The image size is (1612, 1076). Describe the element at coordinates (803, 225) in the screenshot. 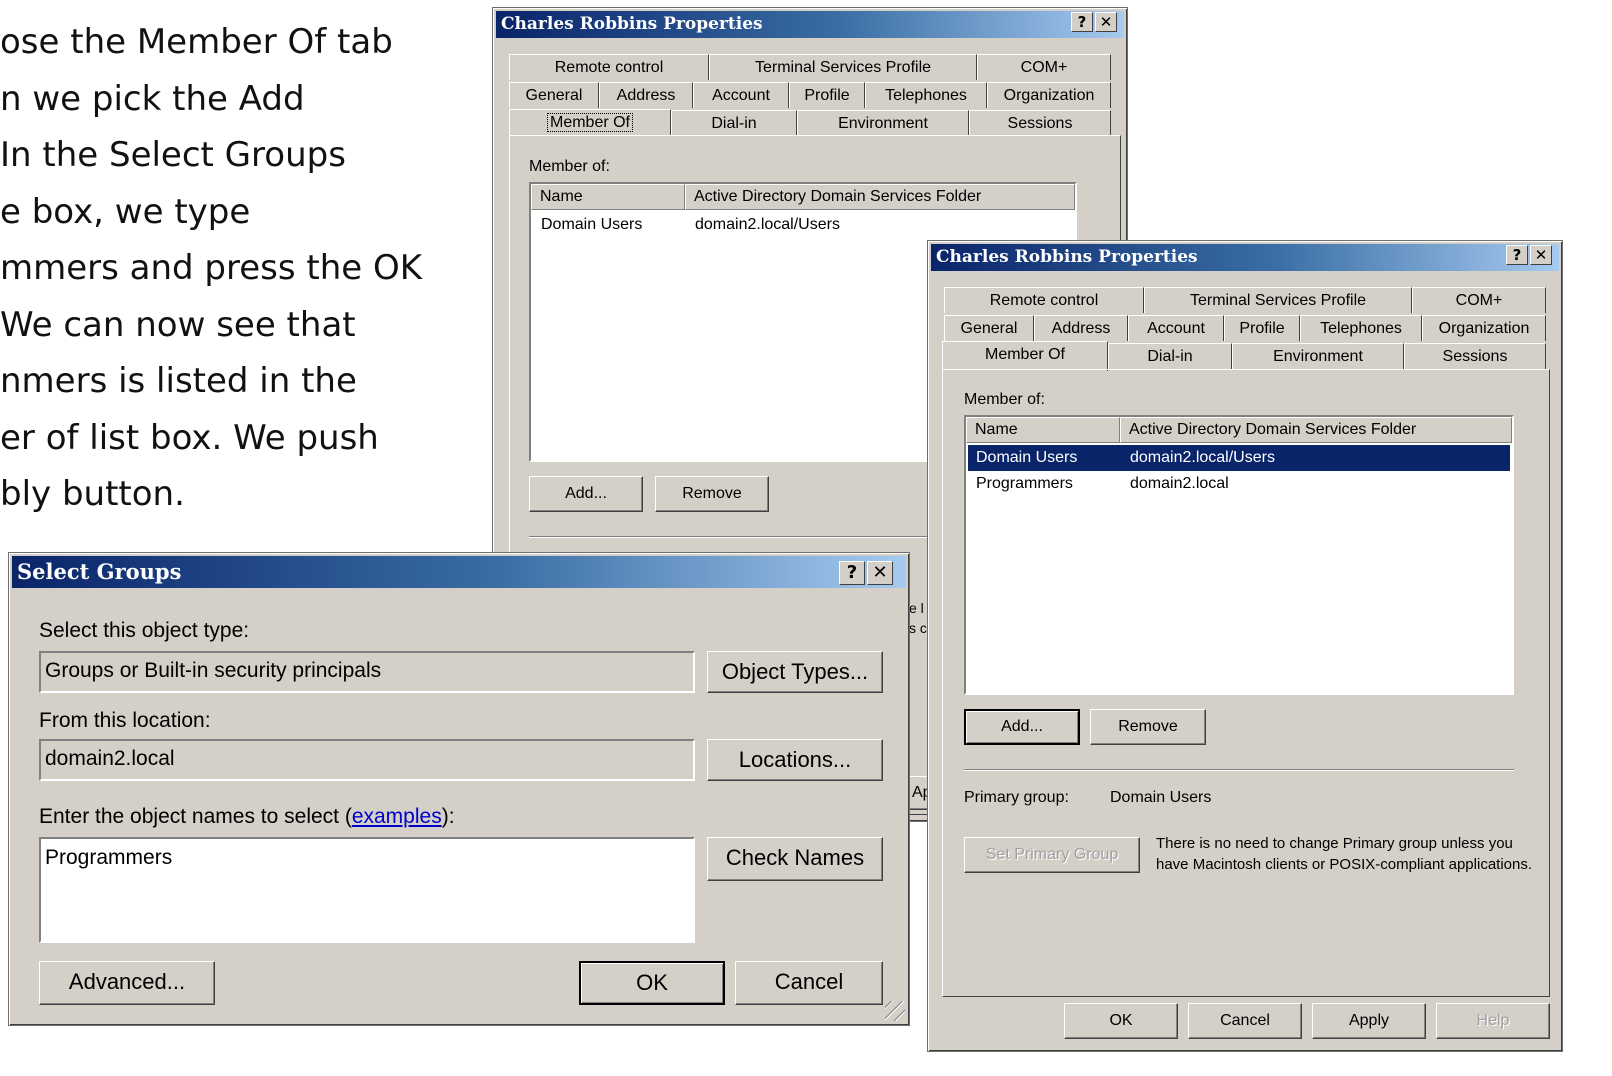

I see `list-item: Domain Users domain2.local/Users` at that location.